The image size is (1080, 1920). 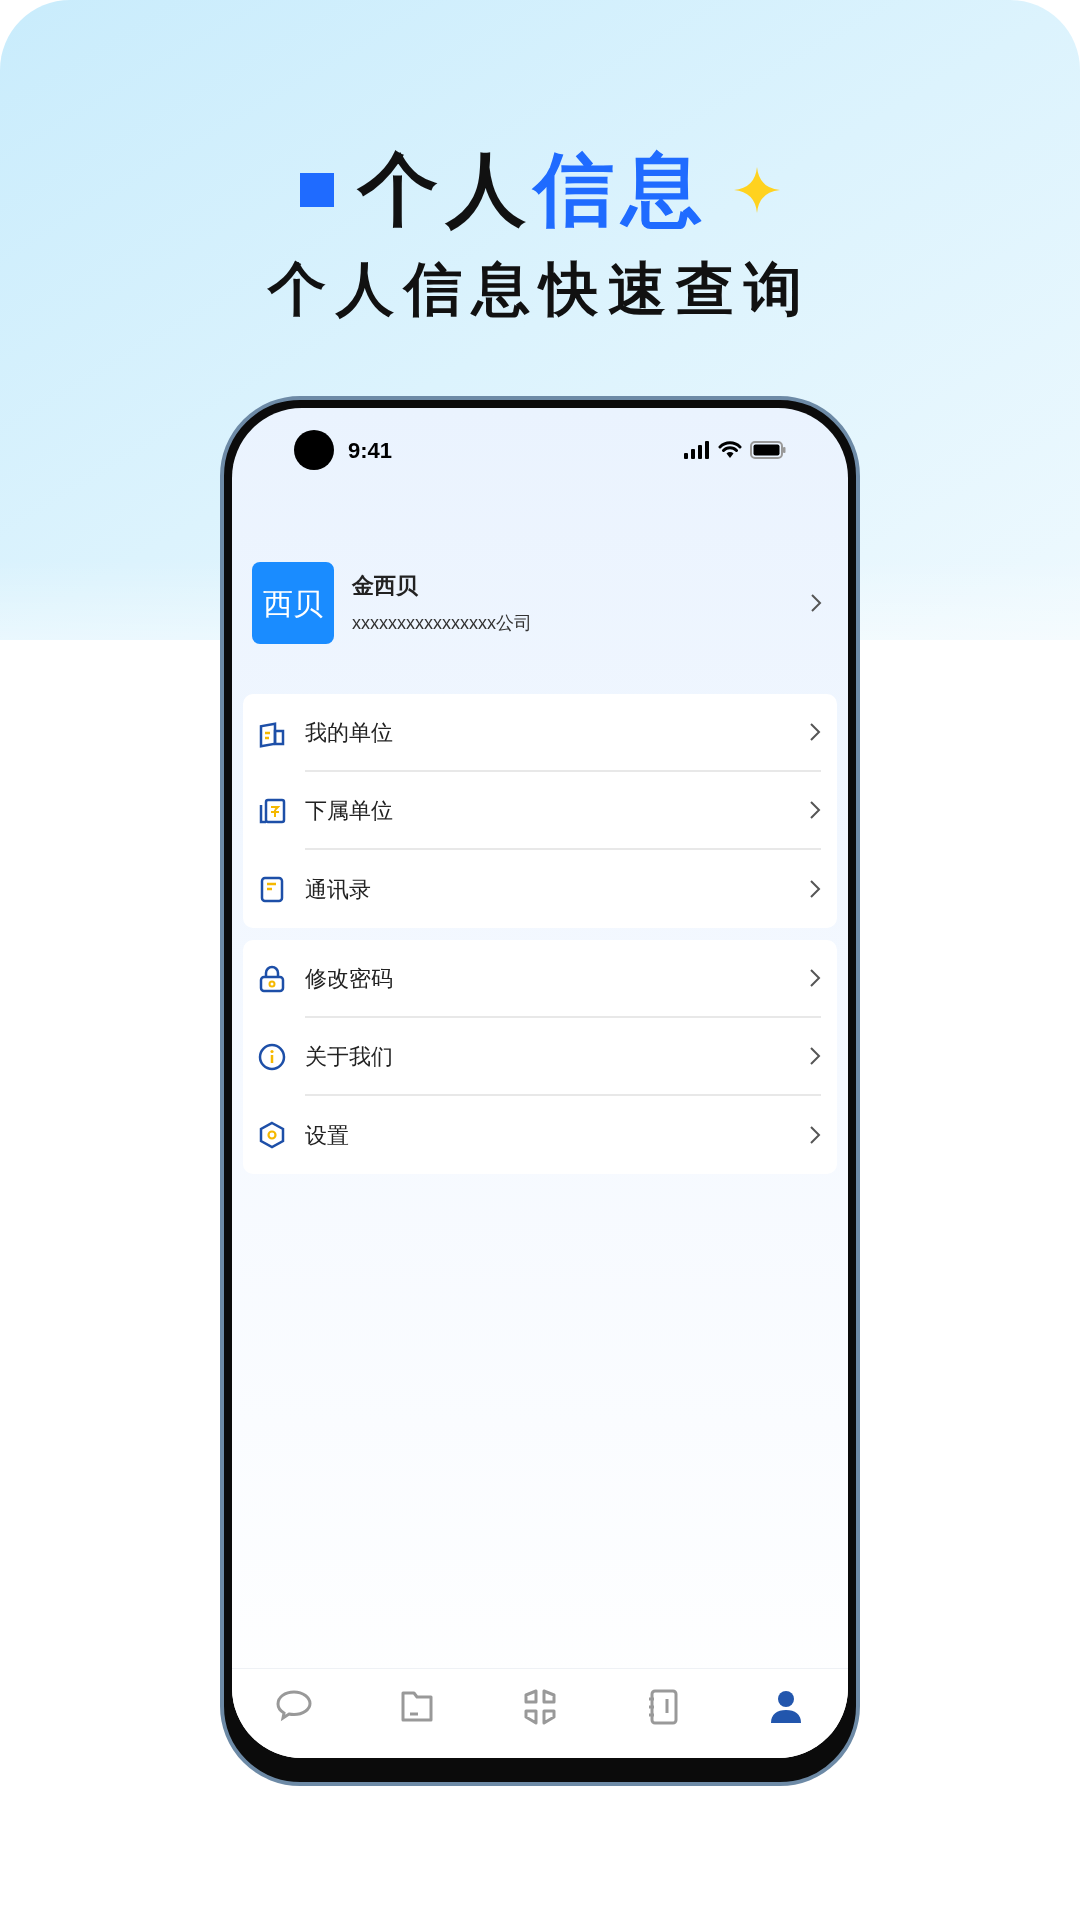 What do you see at coordinates (768, 450) in the screenshot?
I see `battery-icon` at bounding box center [768, 450].